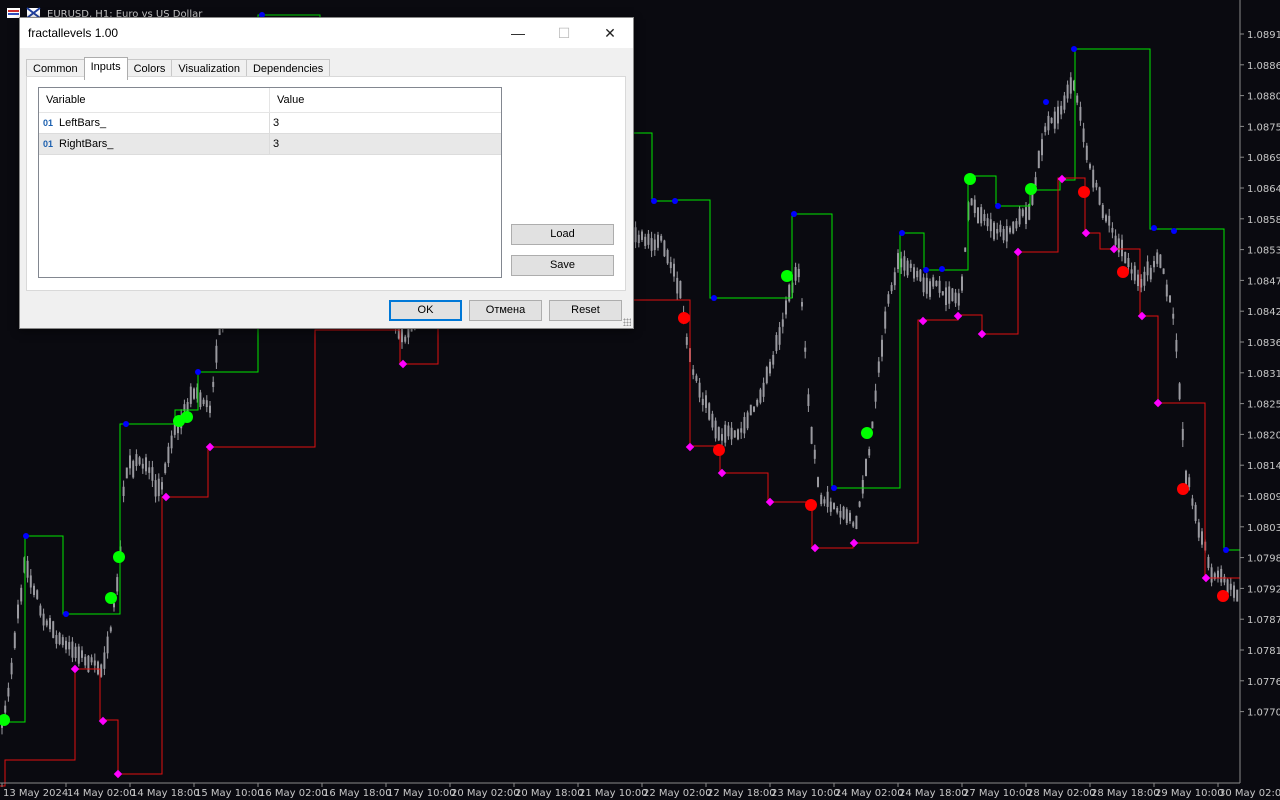 The height and width of the screenshot is (800, 1280). Describe the element at coordinates (83, 123) in the screenshot. I see `input-name: LeftBars_` at that location.